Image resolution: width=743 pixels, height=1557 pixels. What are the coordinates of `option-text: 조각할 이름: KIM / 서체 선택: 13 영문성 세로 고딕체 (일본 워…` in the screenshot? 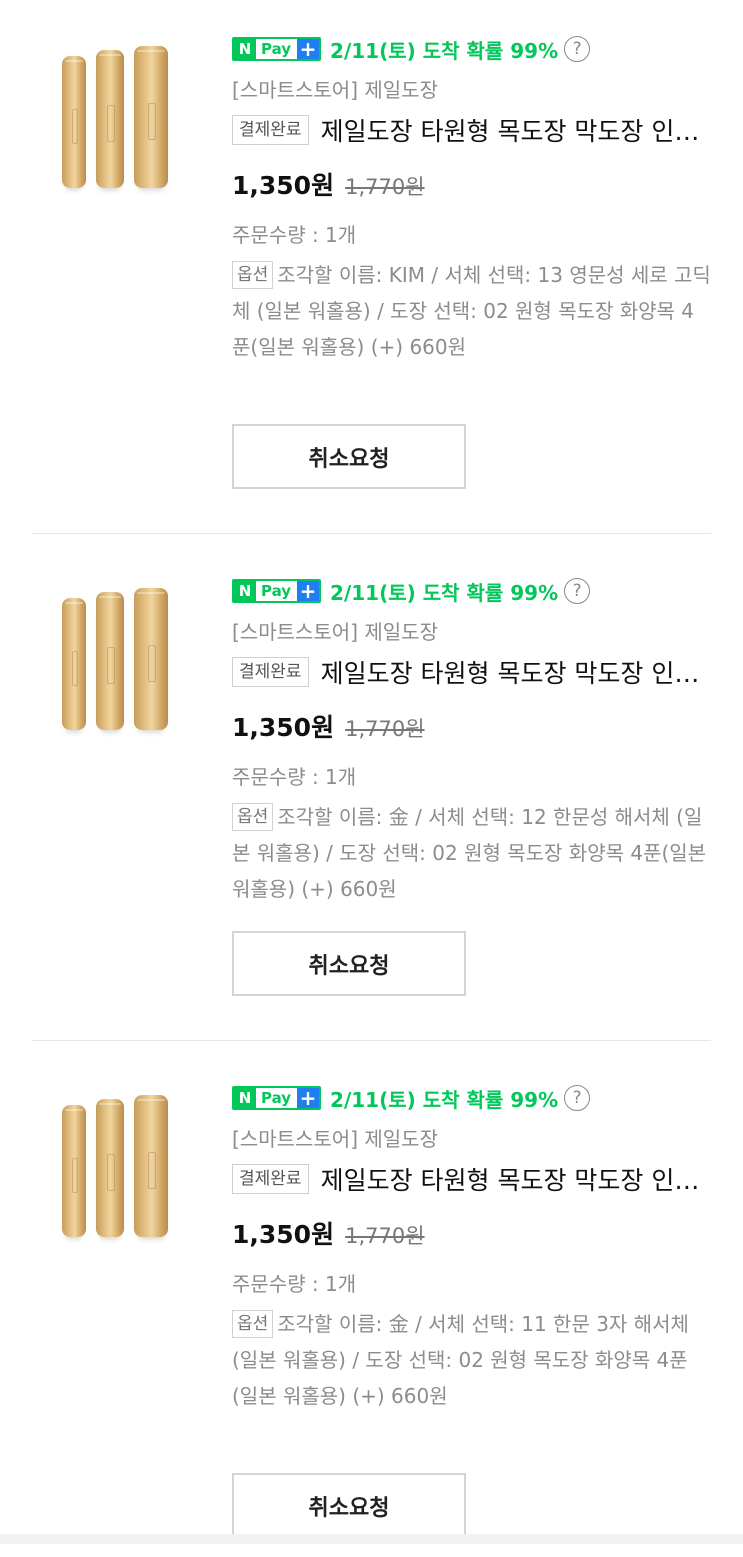 It's located at (471, 311).